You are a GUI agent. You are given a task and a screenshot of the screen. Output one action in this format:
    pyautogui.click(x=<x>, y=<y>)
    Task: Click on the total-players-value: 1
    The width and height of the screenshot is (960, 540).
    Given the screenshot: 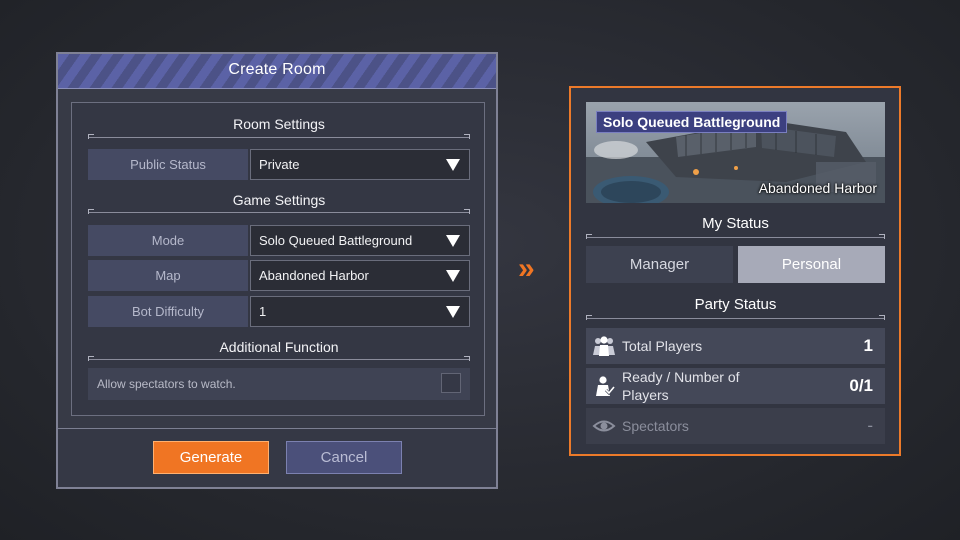 What is the action you would take?
    pyautogui.click(x=868, y=345)
    